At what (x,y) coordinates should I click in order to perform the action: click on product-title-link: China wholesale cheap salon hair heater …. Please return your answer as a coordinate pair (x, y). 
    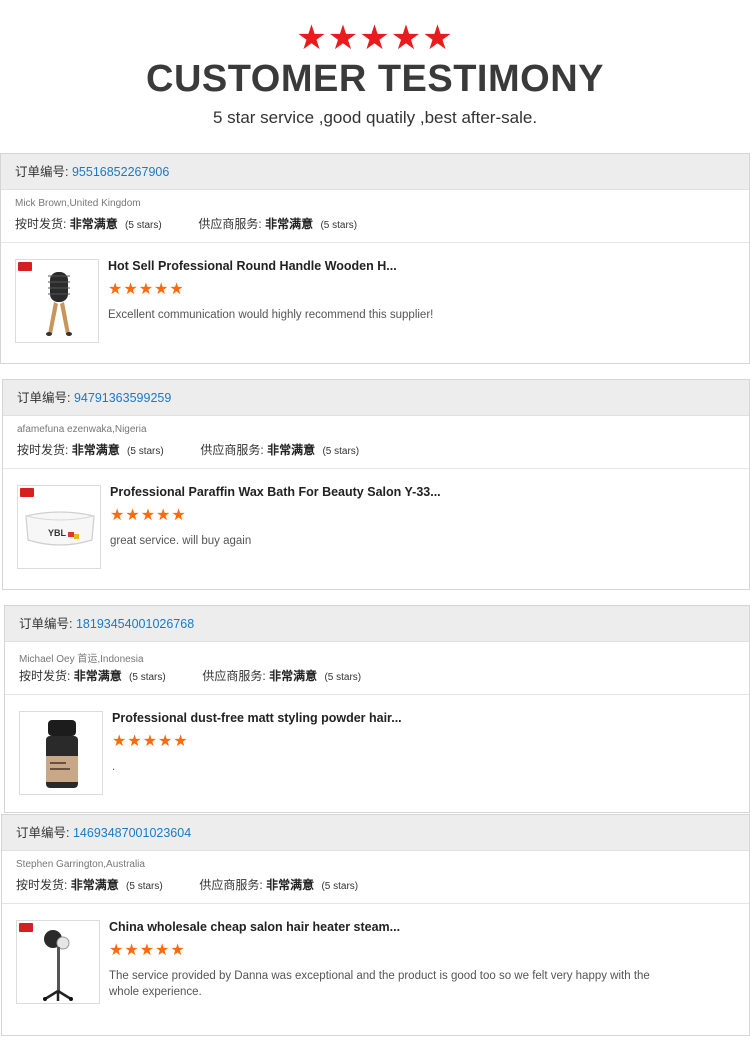
    Looking at the image, I should click on (254, 927).